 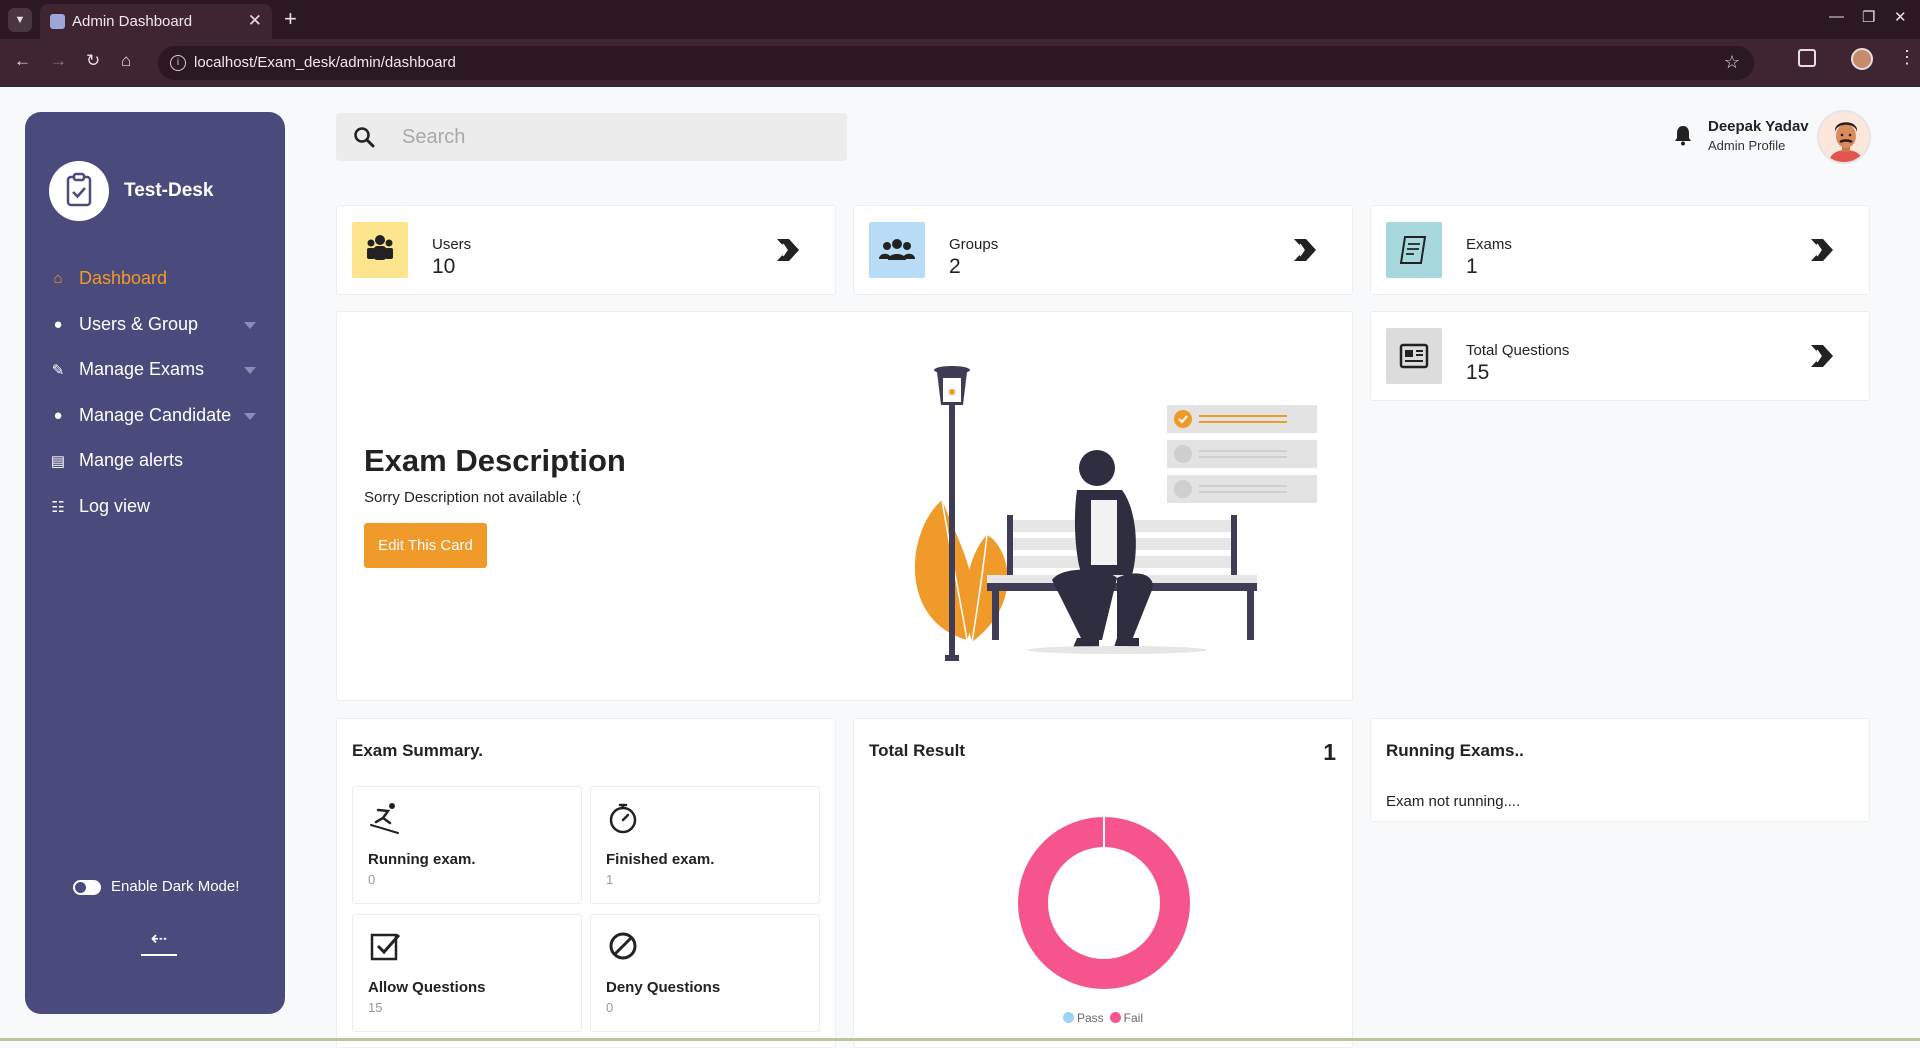 I want to click on new-tab-button: +, so click(x=290, y=19).